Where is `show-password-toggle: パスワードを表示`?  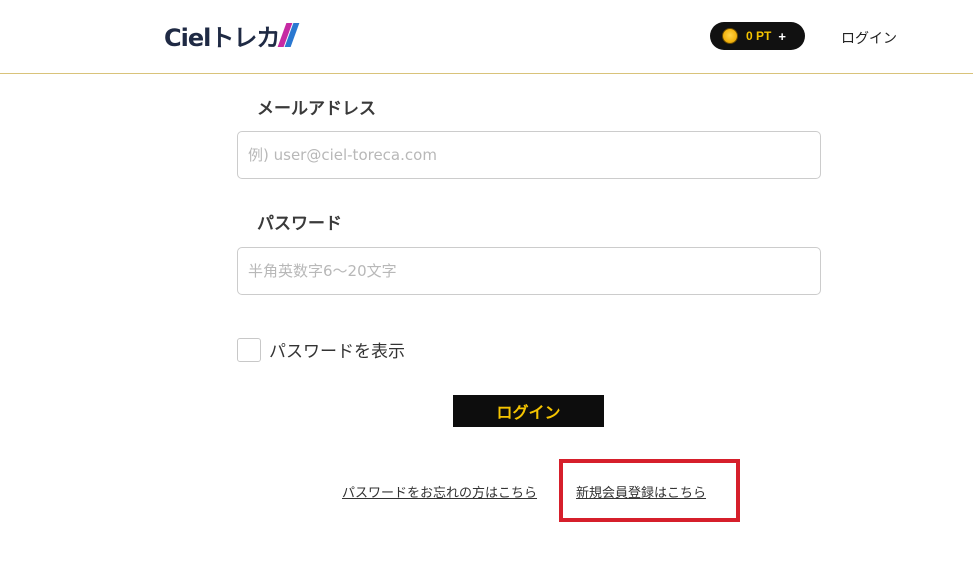
show-password-toggle: パスワードを表示 is located at coordinates (321, 349).